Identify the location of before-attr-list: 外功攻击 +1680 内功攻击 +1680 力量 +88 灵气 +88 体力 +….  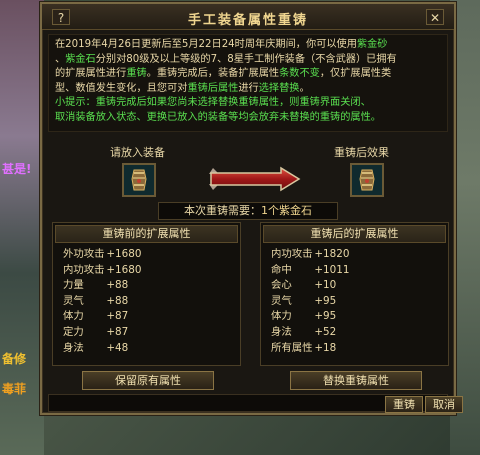
(146, 301).